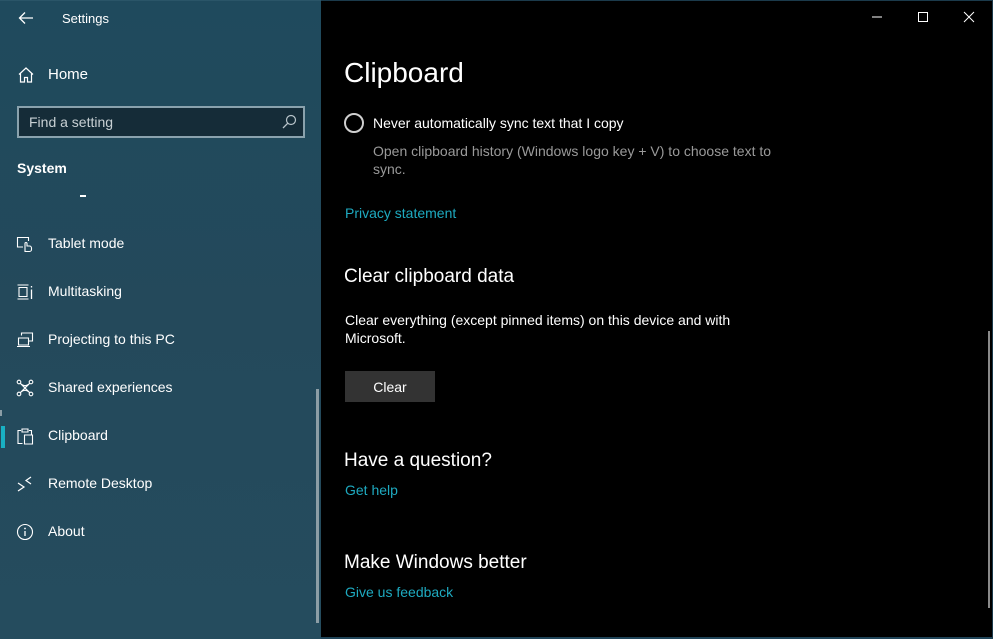  Describe the element at coordinates (110, 387) in the screenshot. I see `sidebar-item-label: Shared experiences` at that location.